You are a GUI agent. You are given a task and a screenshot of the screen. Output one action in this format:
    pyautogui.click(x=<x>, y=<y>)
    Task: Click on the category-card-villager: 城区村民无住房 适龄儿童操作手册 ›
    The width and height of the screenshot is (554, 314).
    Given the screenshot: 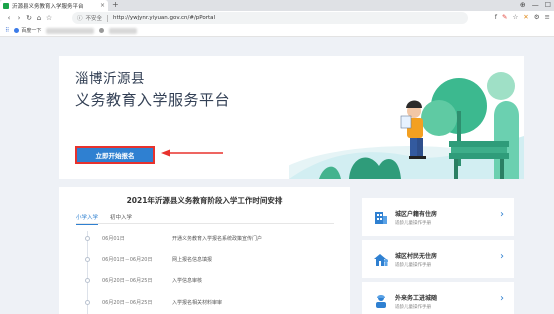 What is the action you would take?
    pyautogui.click(x=438, y=259)
    